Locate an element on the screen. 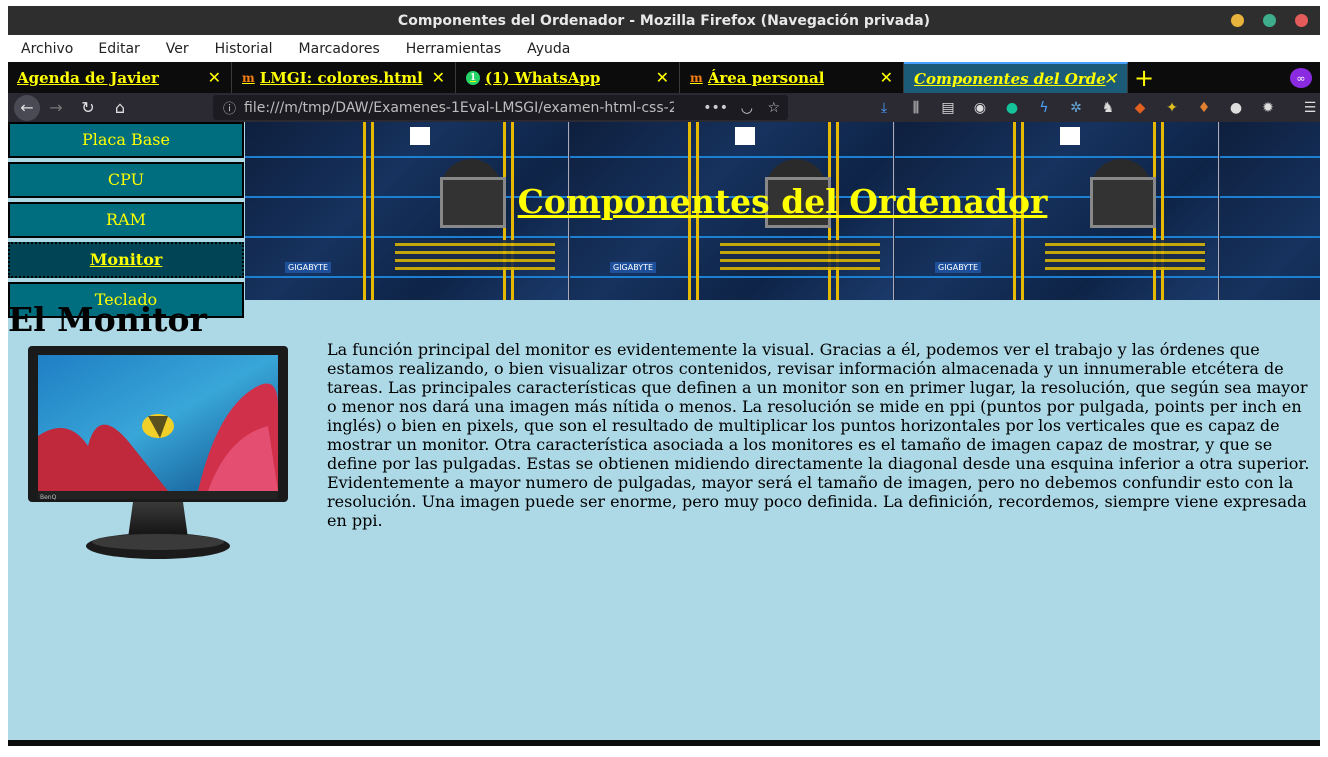  page-heading: El Monitor is located at coordinates (107, 319).